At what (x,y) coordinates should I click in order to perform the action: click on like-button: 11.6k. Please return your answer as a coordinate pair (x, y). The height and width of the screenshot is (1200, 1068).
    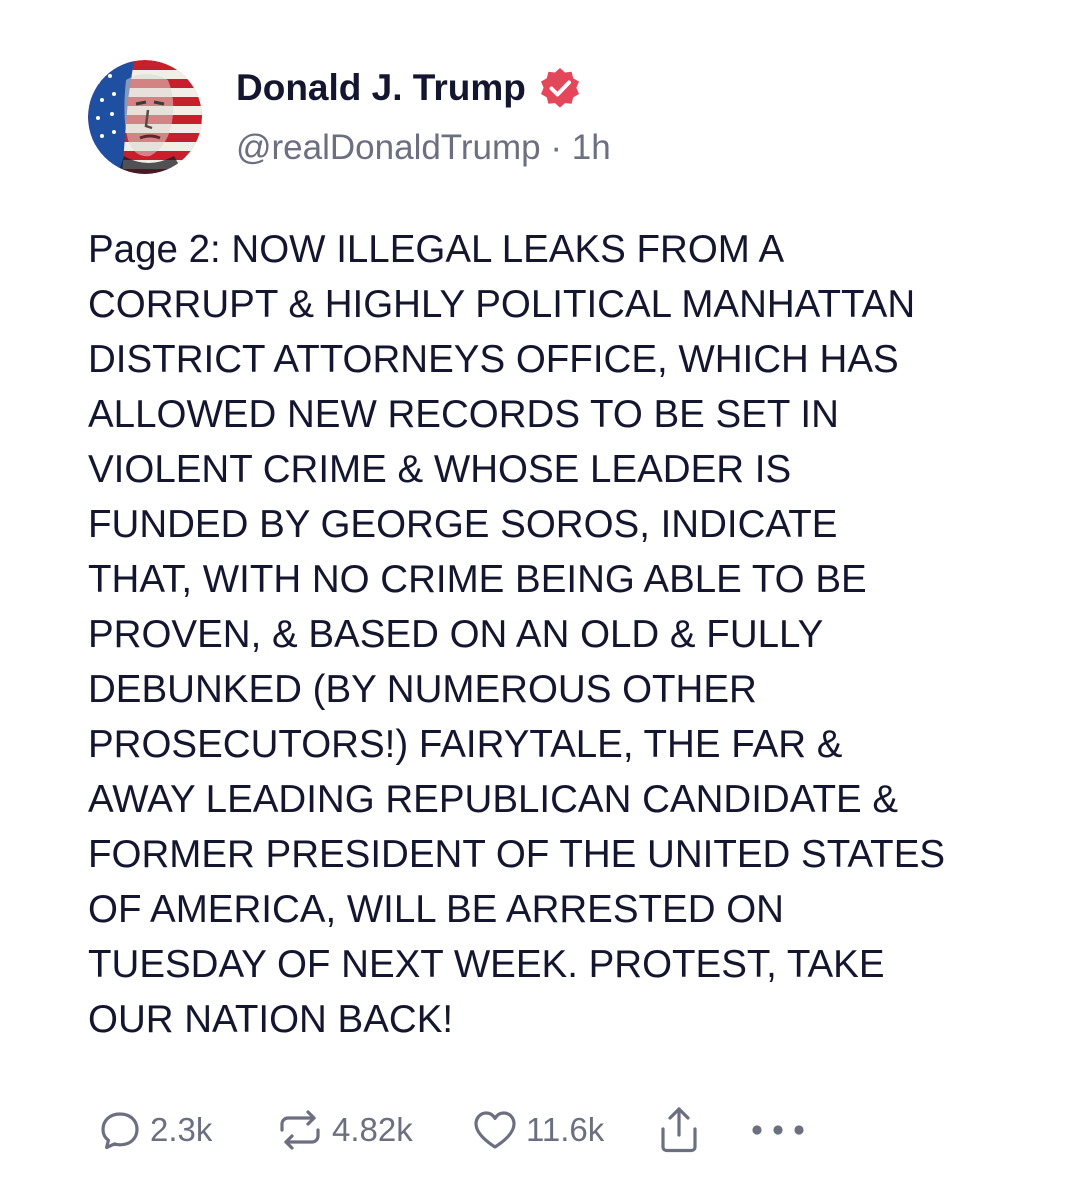
    Looking at the image, I should click on (564, 1130).